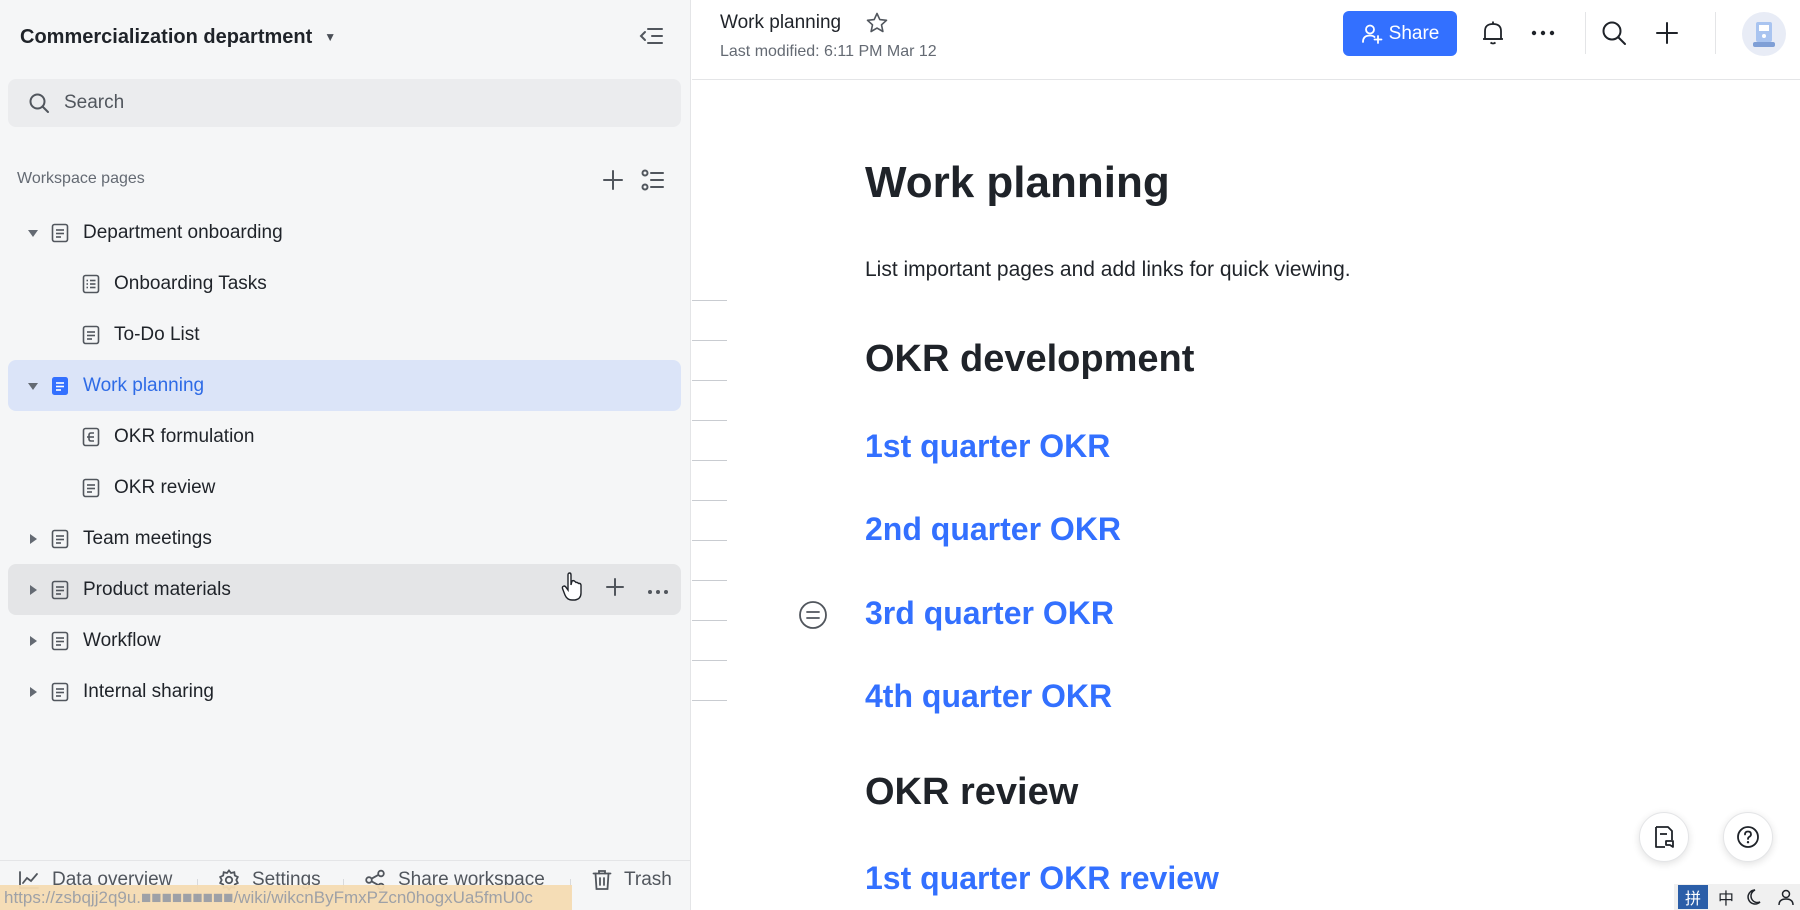 The height and width of the screenshot is (910, 1800). I want to click on page-title: Work planning, so click(1017, 182).